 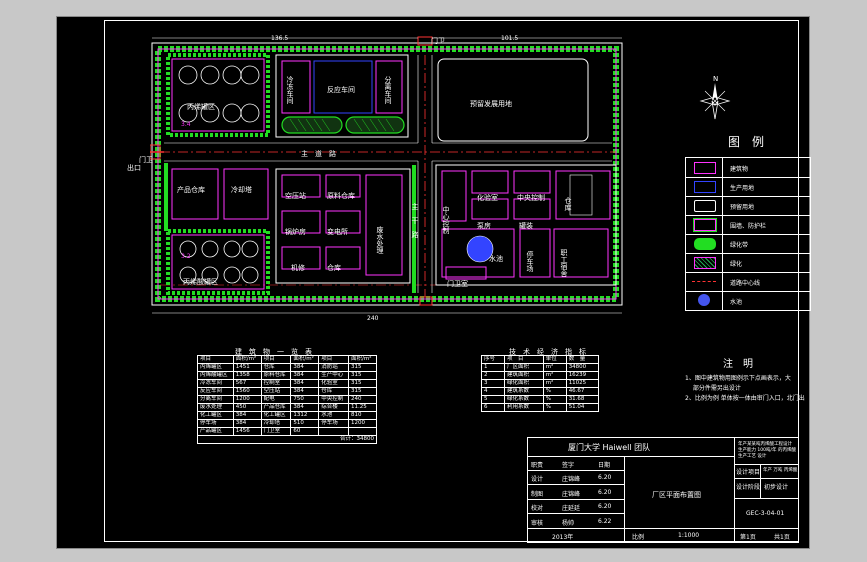 I want to click on table-row: 2 建筑面积 m² 16239, so click(x=540, y=375).